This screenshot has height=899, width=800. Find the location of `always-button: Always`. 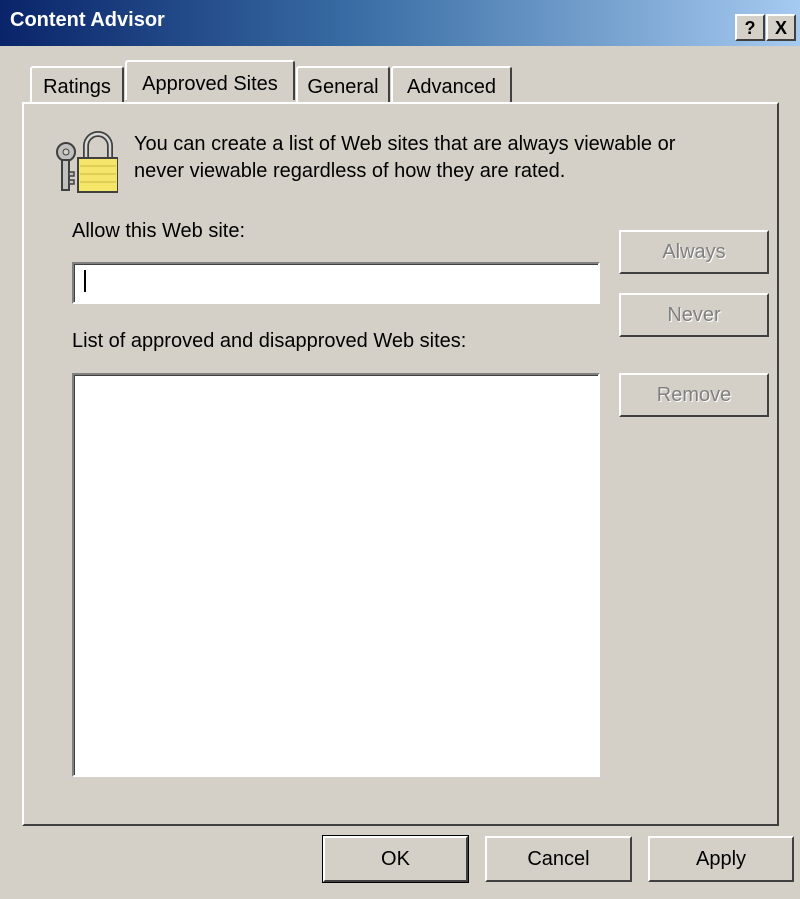

always-button: Always is located at coordinates (694, 252).